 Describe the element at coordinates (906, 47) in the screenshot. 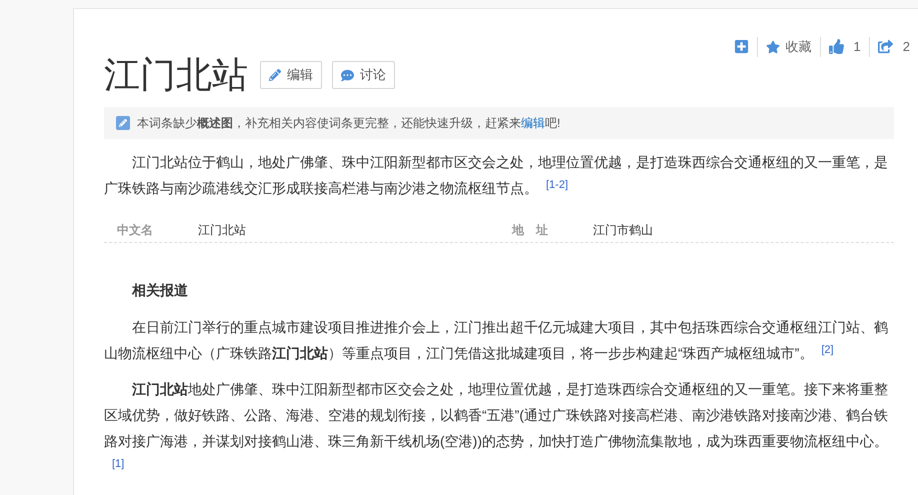

I see `count-text: 2` at that location.